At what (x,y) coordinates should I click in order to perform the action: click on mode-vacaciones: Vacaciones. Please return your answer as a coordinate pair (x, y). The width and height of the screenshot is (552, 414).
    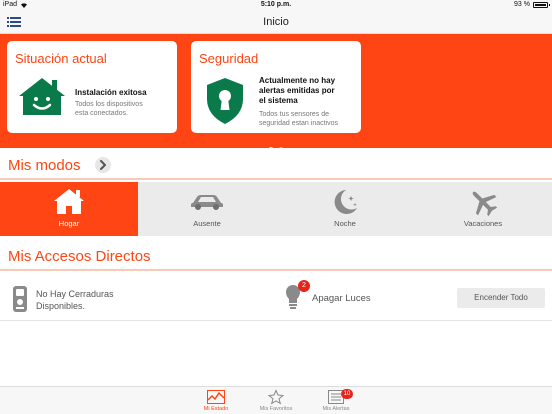
    Looking at the image, I should click on (483, 209).